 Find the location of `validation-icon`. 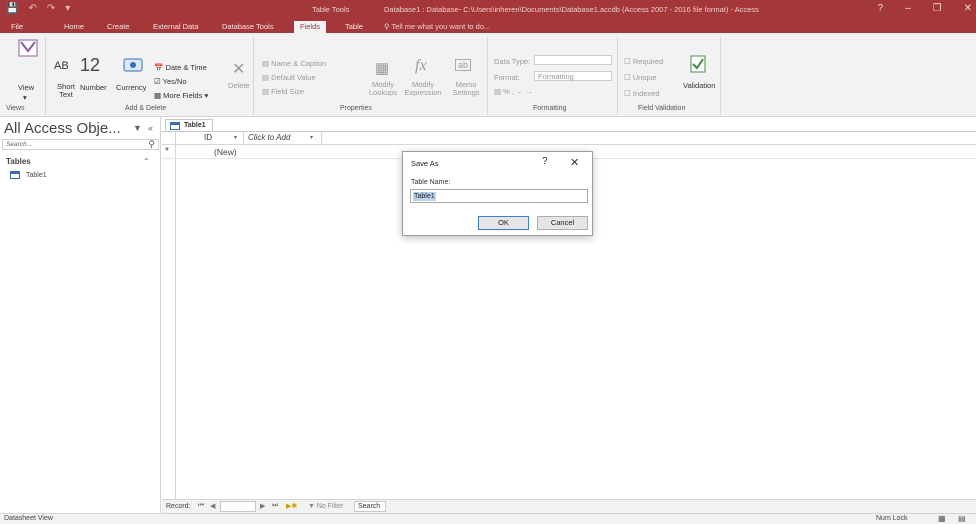

validation-icon is located at coordinates (698, 64).